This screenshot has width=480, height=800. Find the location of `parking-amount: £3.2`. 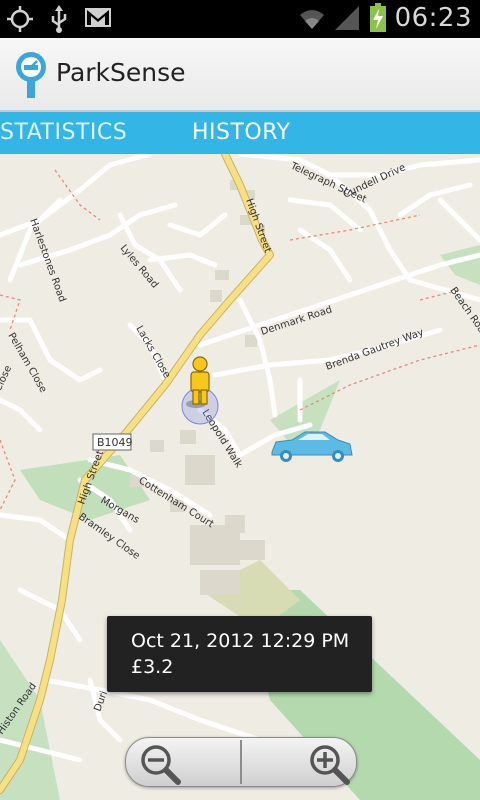

parking-amount: £3.2 is located at coordinates (152, 667).